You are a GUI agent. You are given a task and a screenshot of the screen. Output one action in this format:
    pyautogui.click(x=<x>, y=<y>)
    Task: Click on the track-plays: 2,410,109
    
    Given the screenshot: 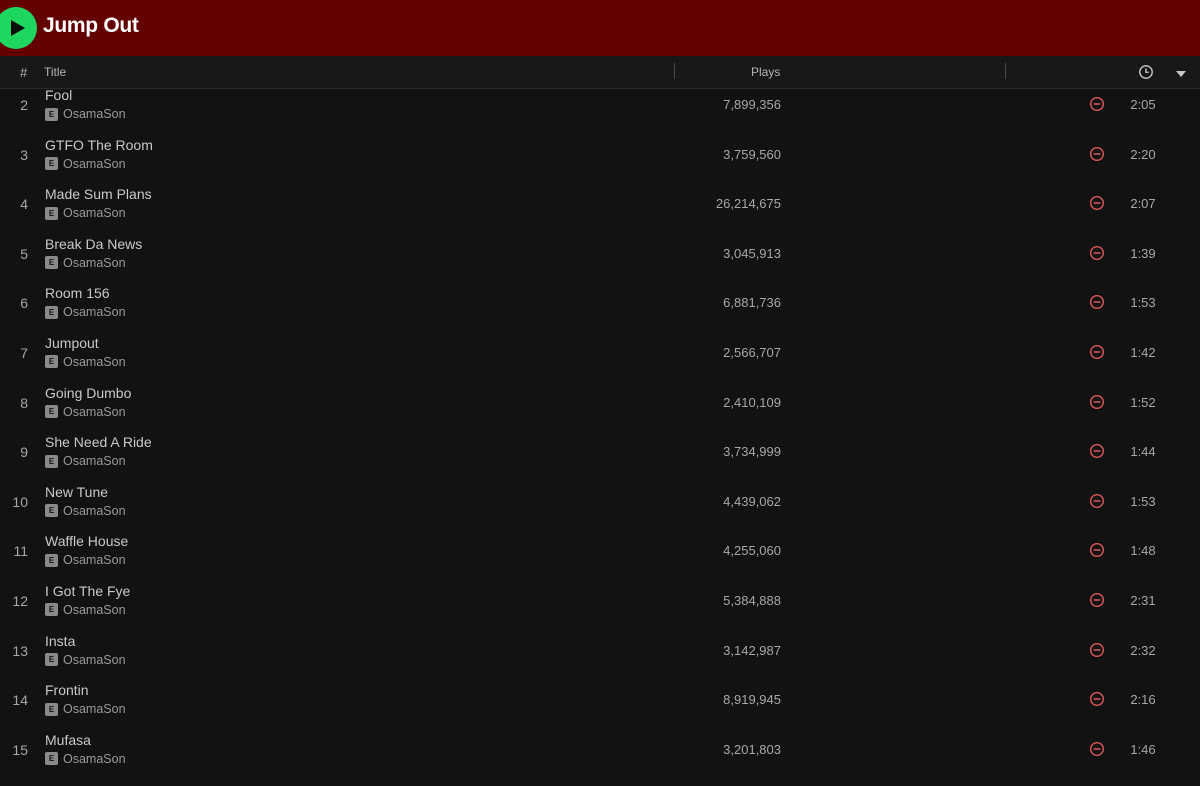 What is the action you would take?
    pyautogui.click(x=752, y=402)
    